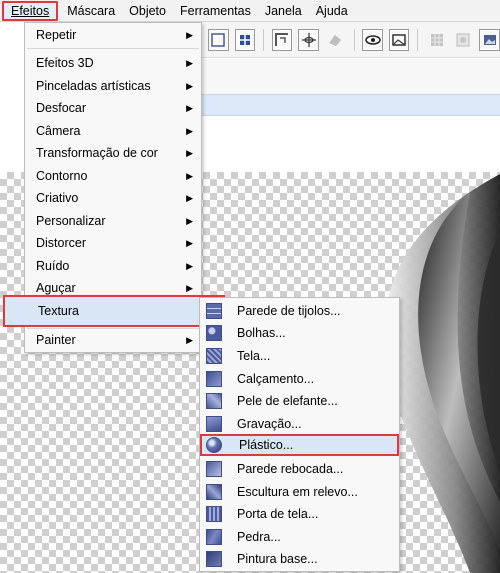 The height and width of the screenshot is (573, 500). Describe the element at coordinates (214, 514) in the screenshot. I see `screen-door-icon` at that location.